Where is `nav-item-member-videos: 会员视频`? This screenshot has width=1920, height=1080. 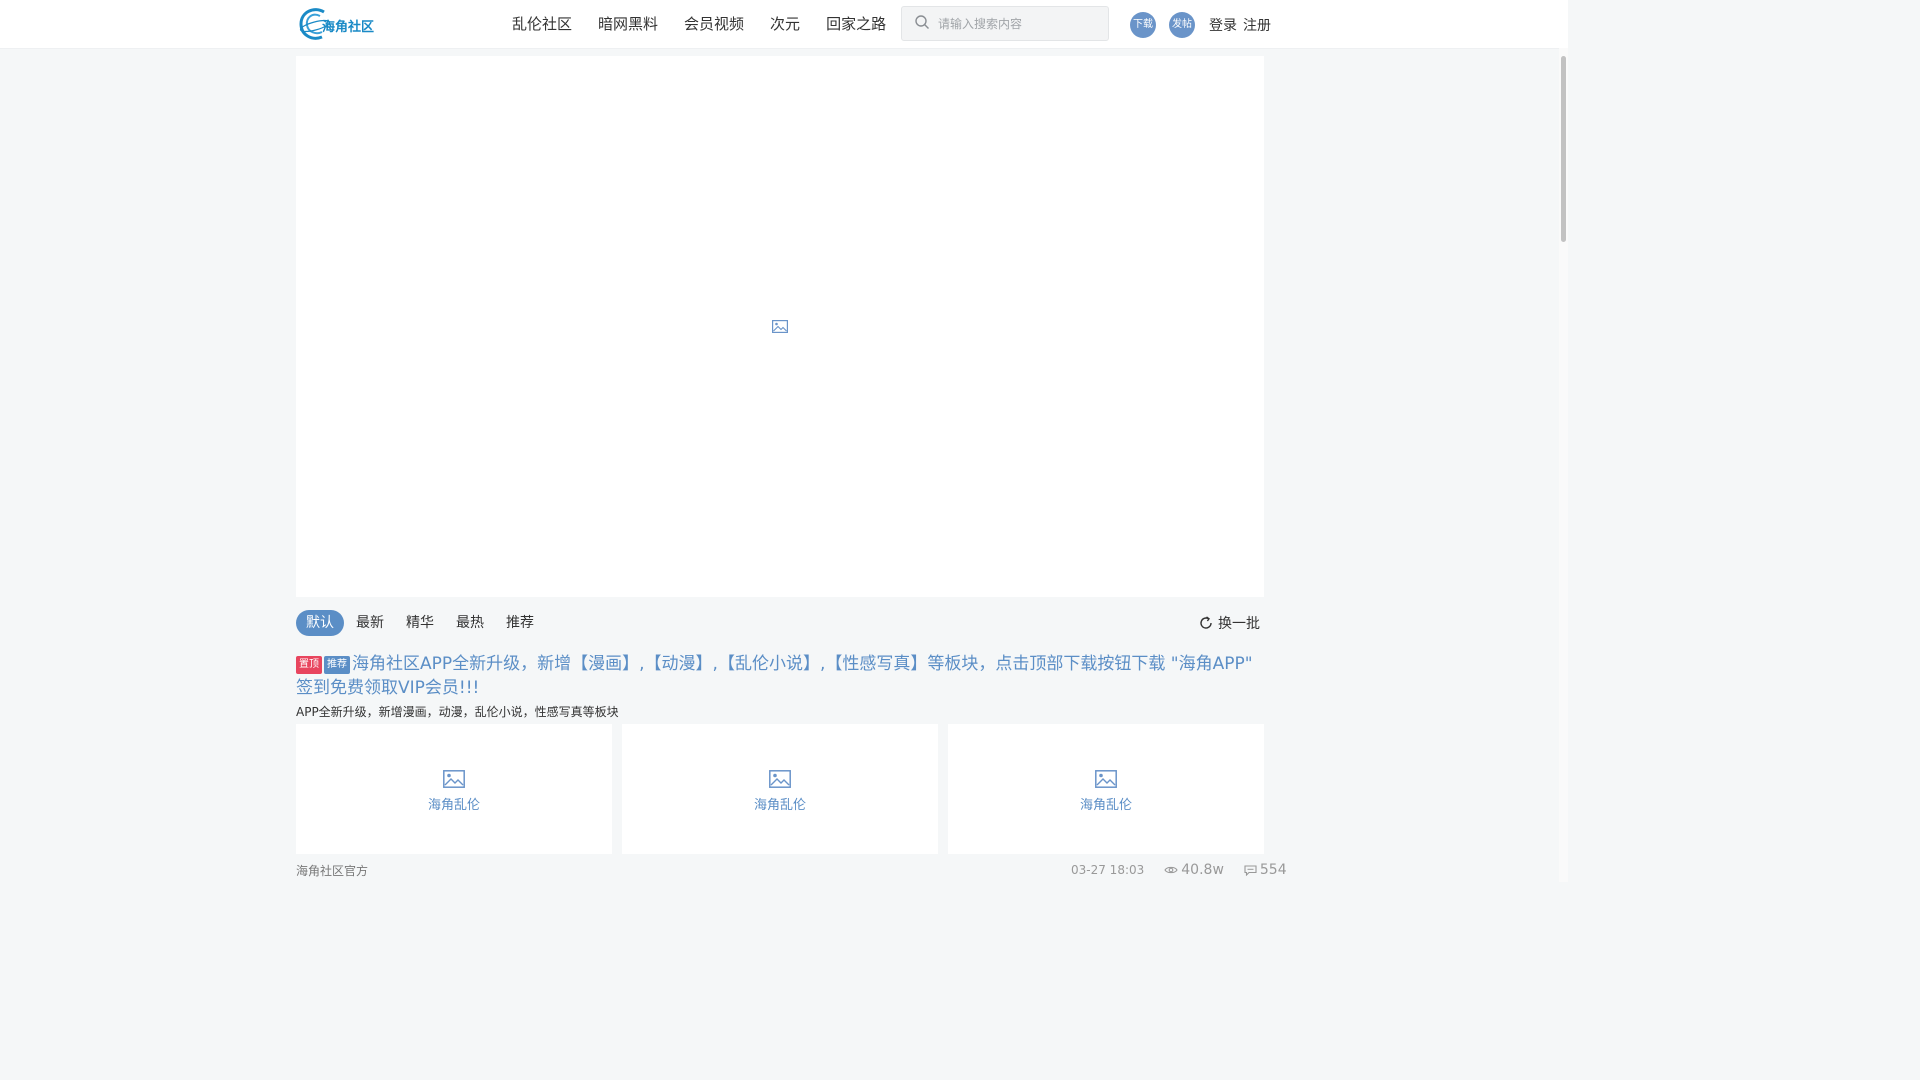 nav-item-member-videos: 会员视频 is located at coordinates (714, 24).